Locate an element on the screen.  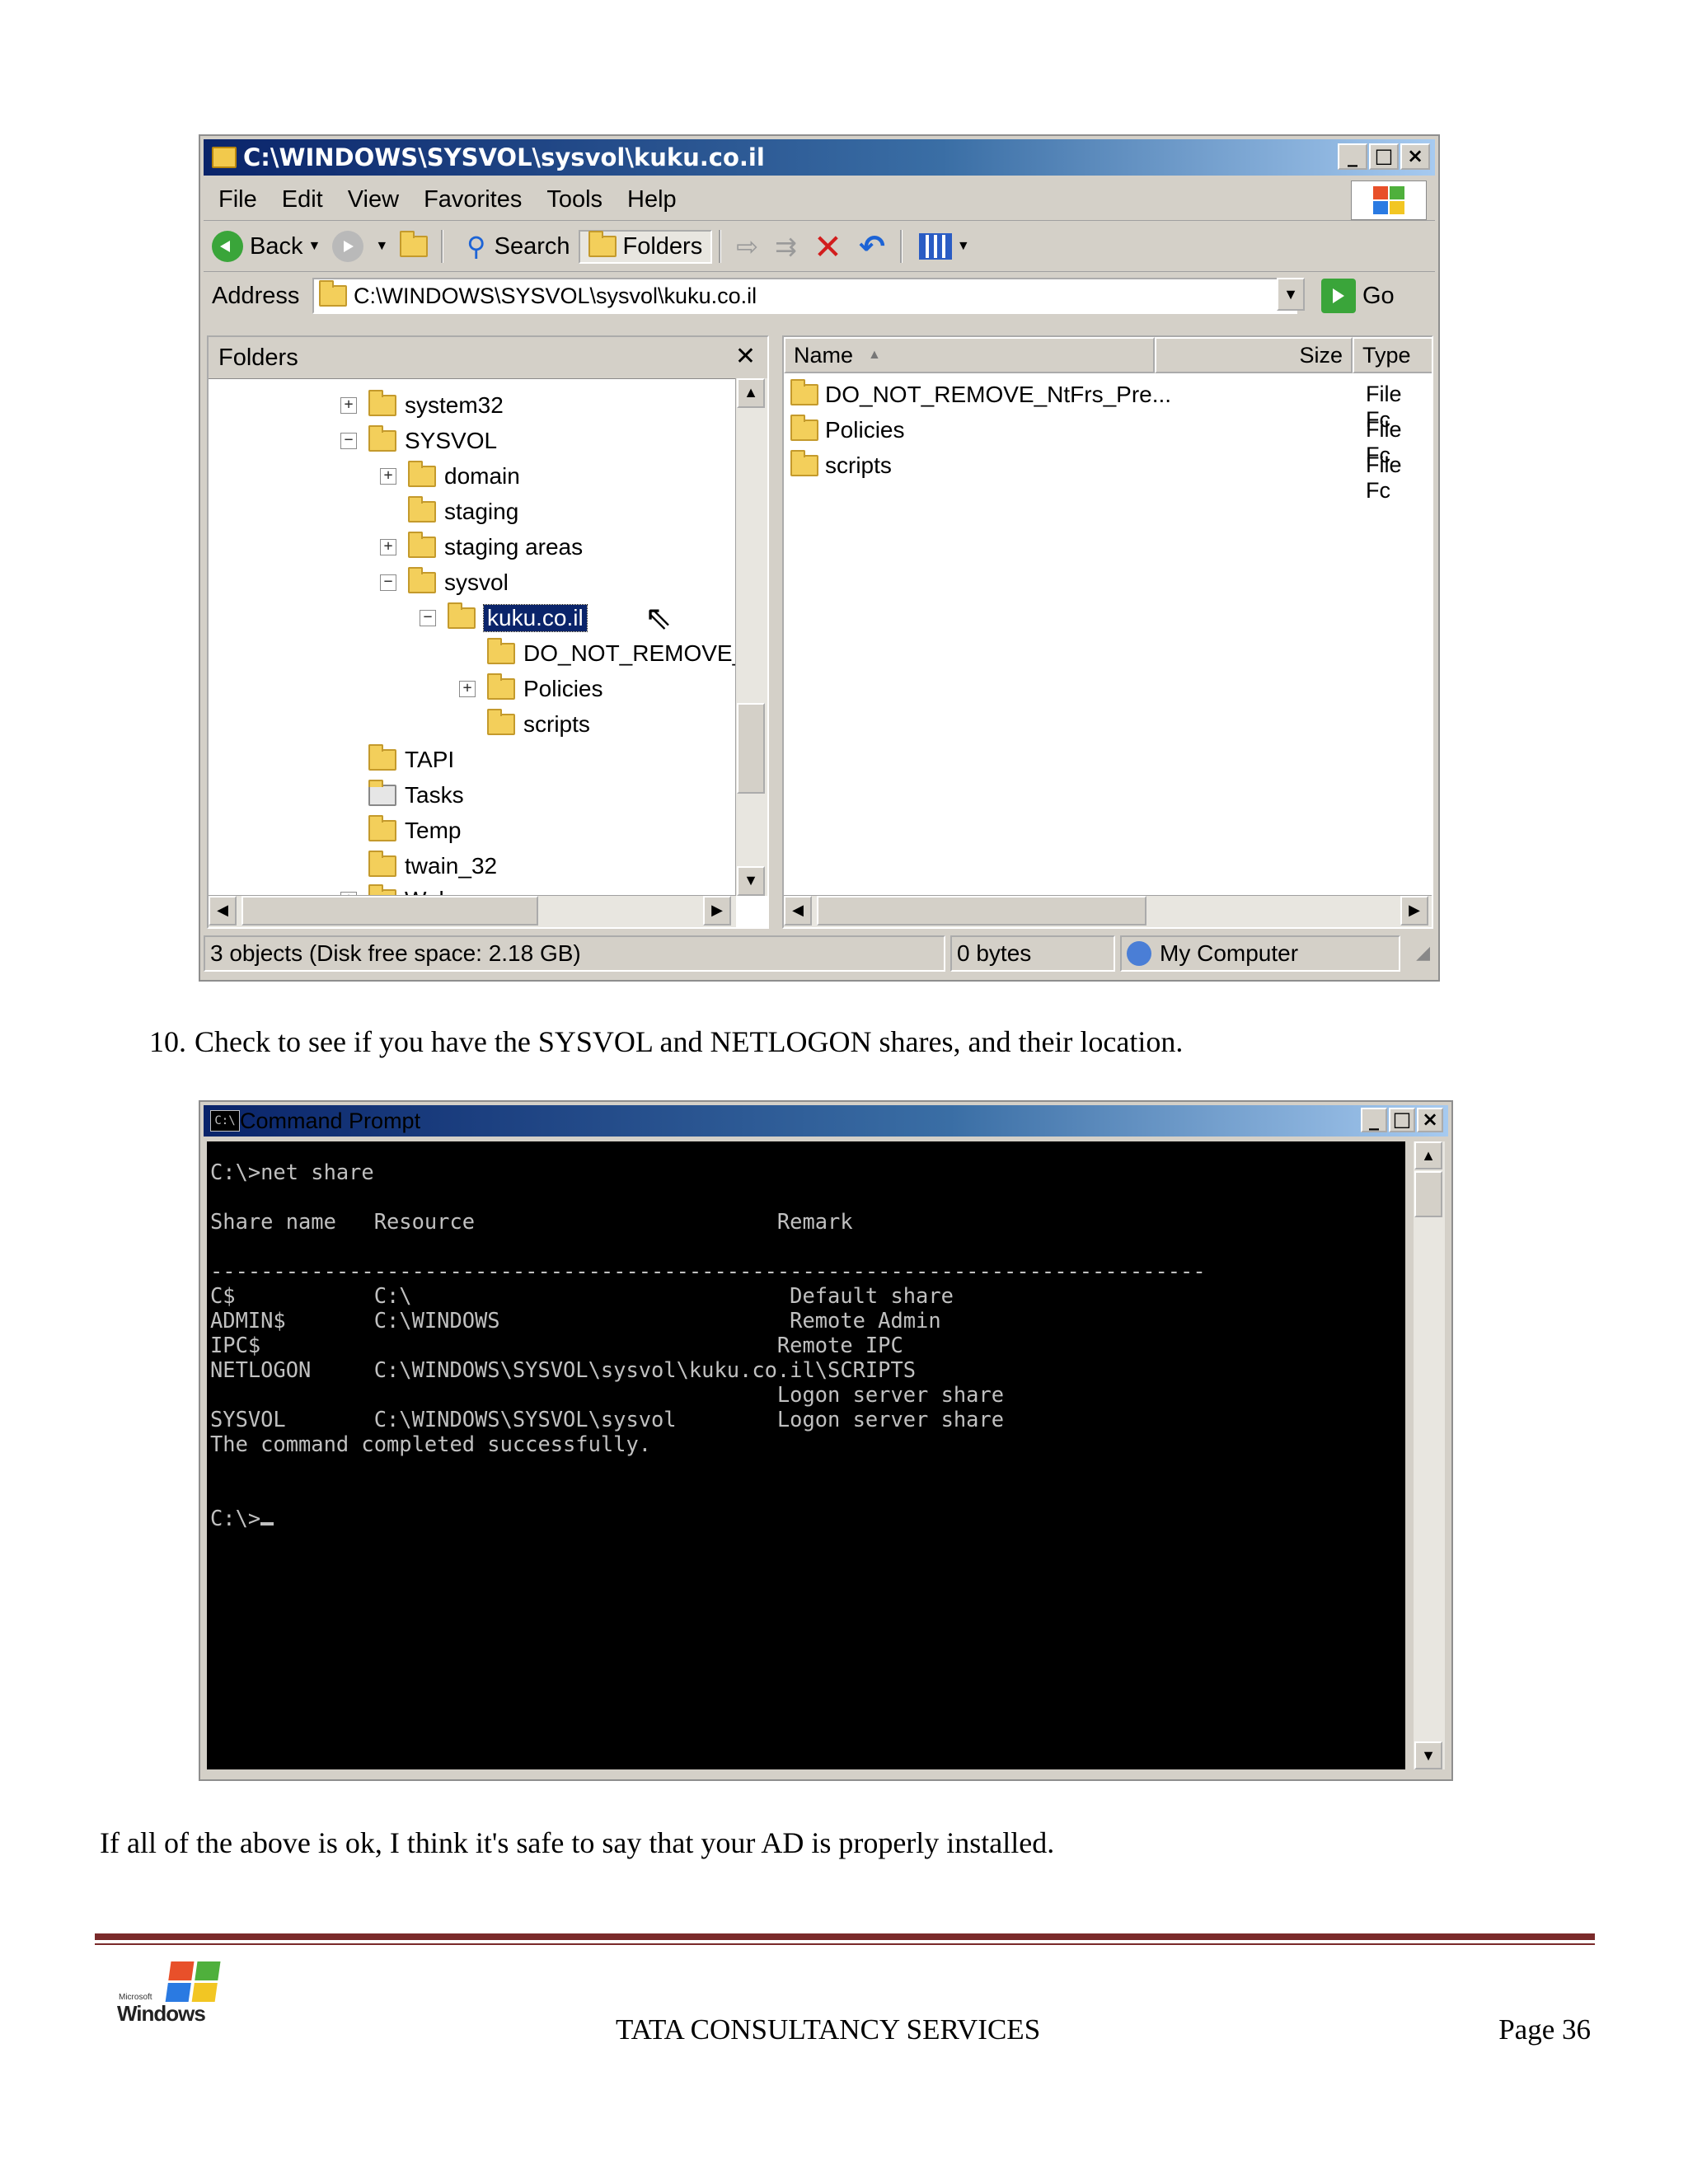
move-to-icon: ⇨ is located at coordinates (747, 246).